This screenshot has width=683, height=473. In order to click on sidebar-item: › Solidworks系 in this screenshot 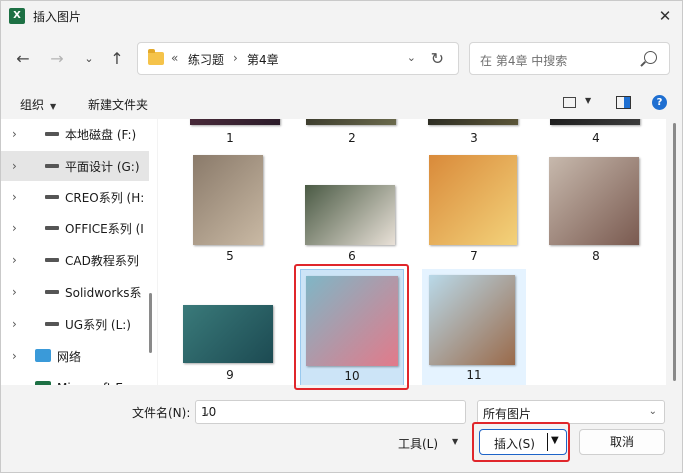, I will do `click(75, 292)`.